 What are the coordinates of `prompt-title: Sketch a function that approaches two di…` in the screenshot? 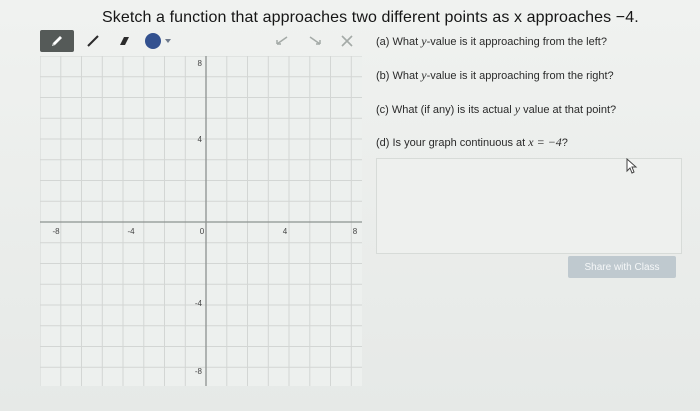 It's located at (370, 17).